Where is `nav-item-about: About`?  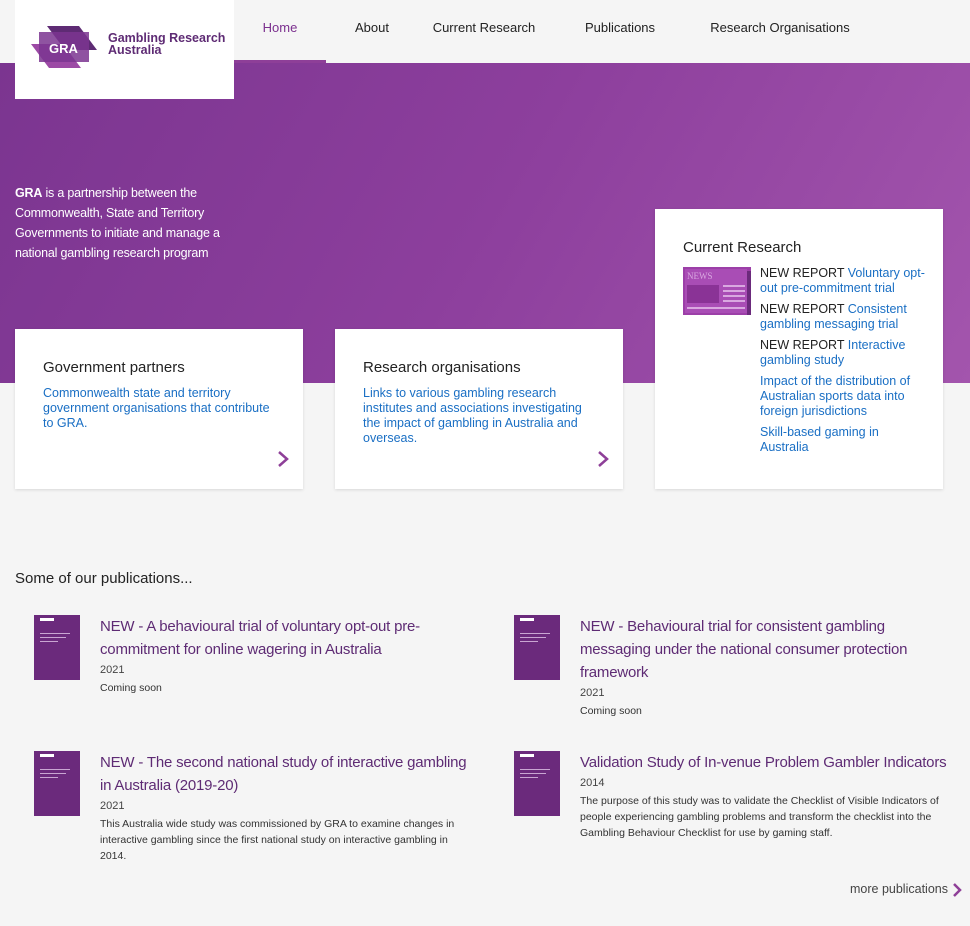 nav-item-about: About is located at coordinates (372, 31).